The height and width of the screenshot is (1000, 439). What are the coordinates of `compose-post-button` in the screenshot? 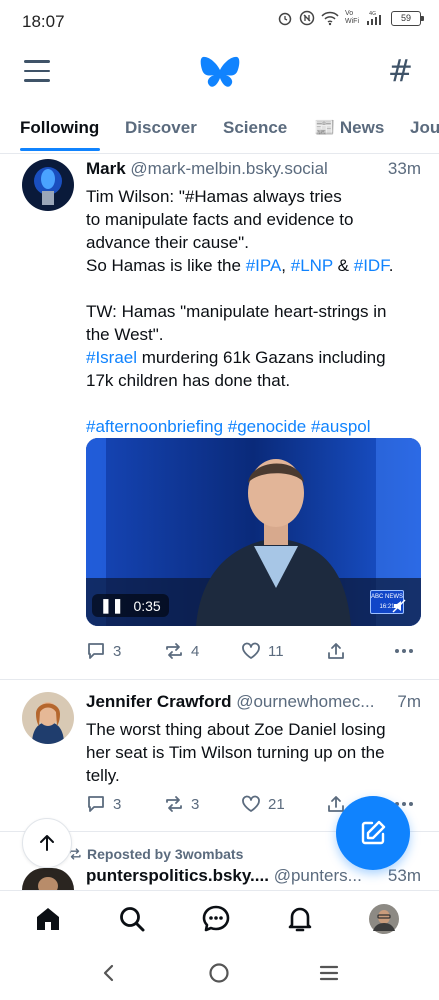 It's located at (373, 833).